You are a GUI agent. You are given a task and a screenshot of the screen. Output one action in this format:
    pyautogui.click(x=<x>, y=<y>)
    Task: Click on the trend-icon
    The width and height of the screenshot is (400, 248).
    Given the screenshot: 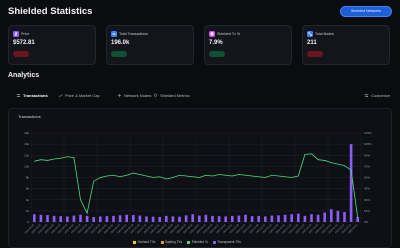 What is the action you would take?
    pyautogui.click(x=60, y=96)
    